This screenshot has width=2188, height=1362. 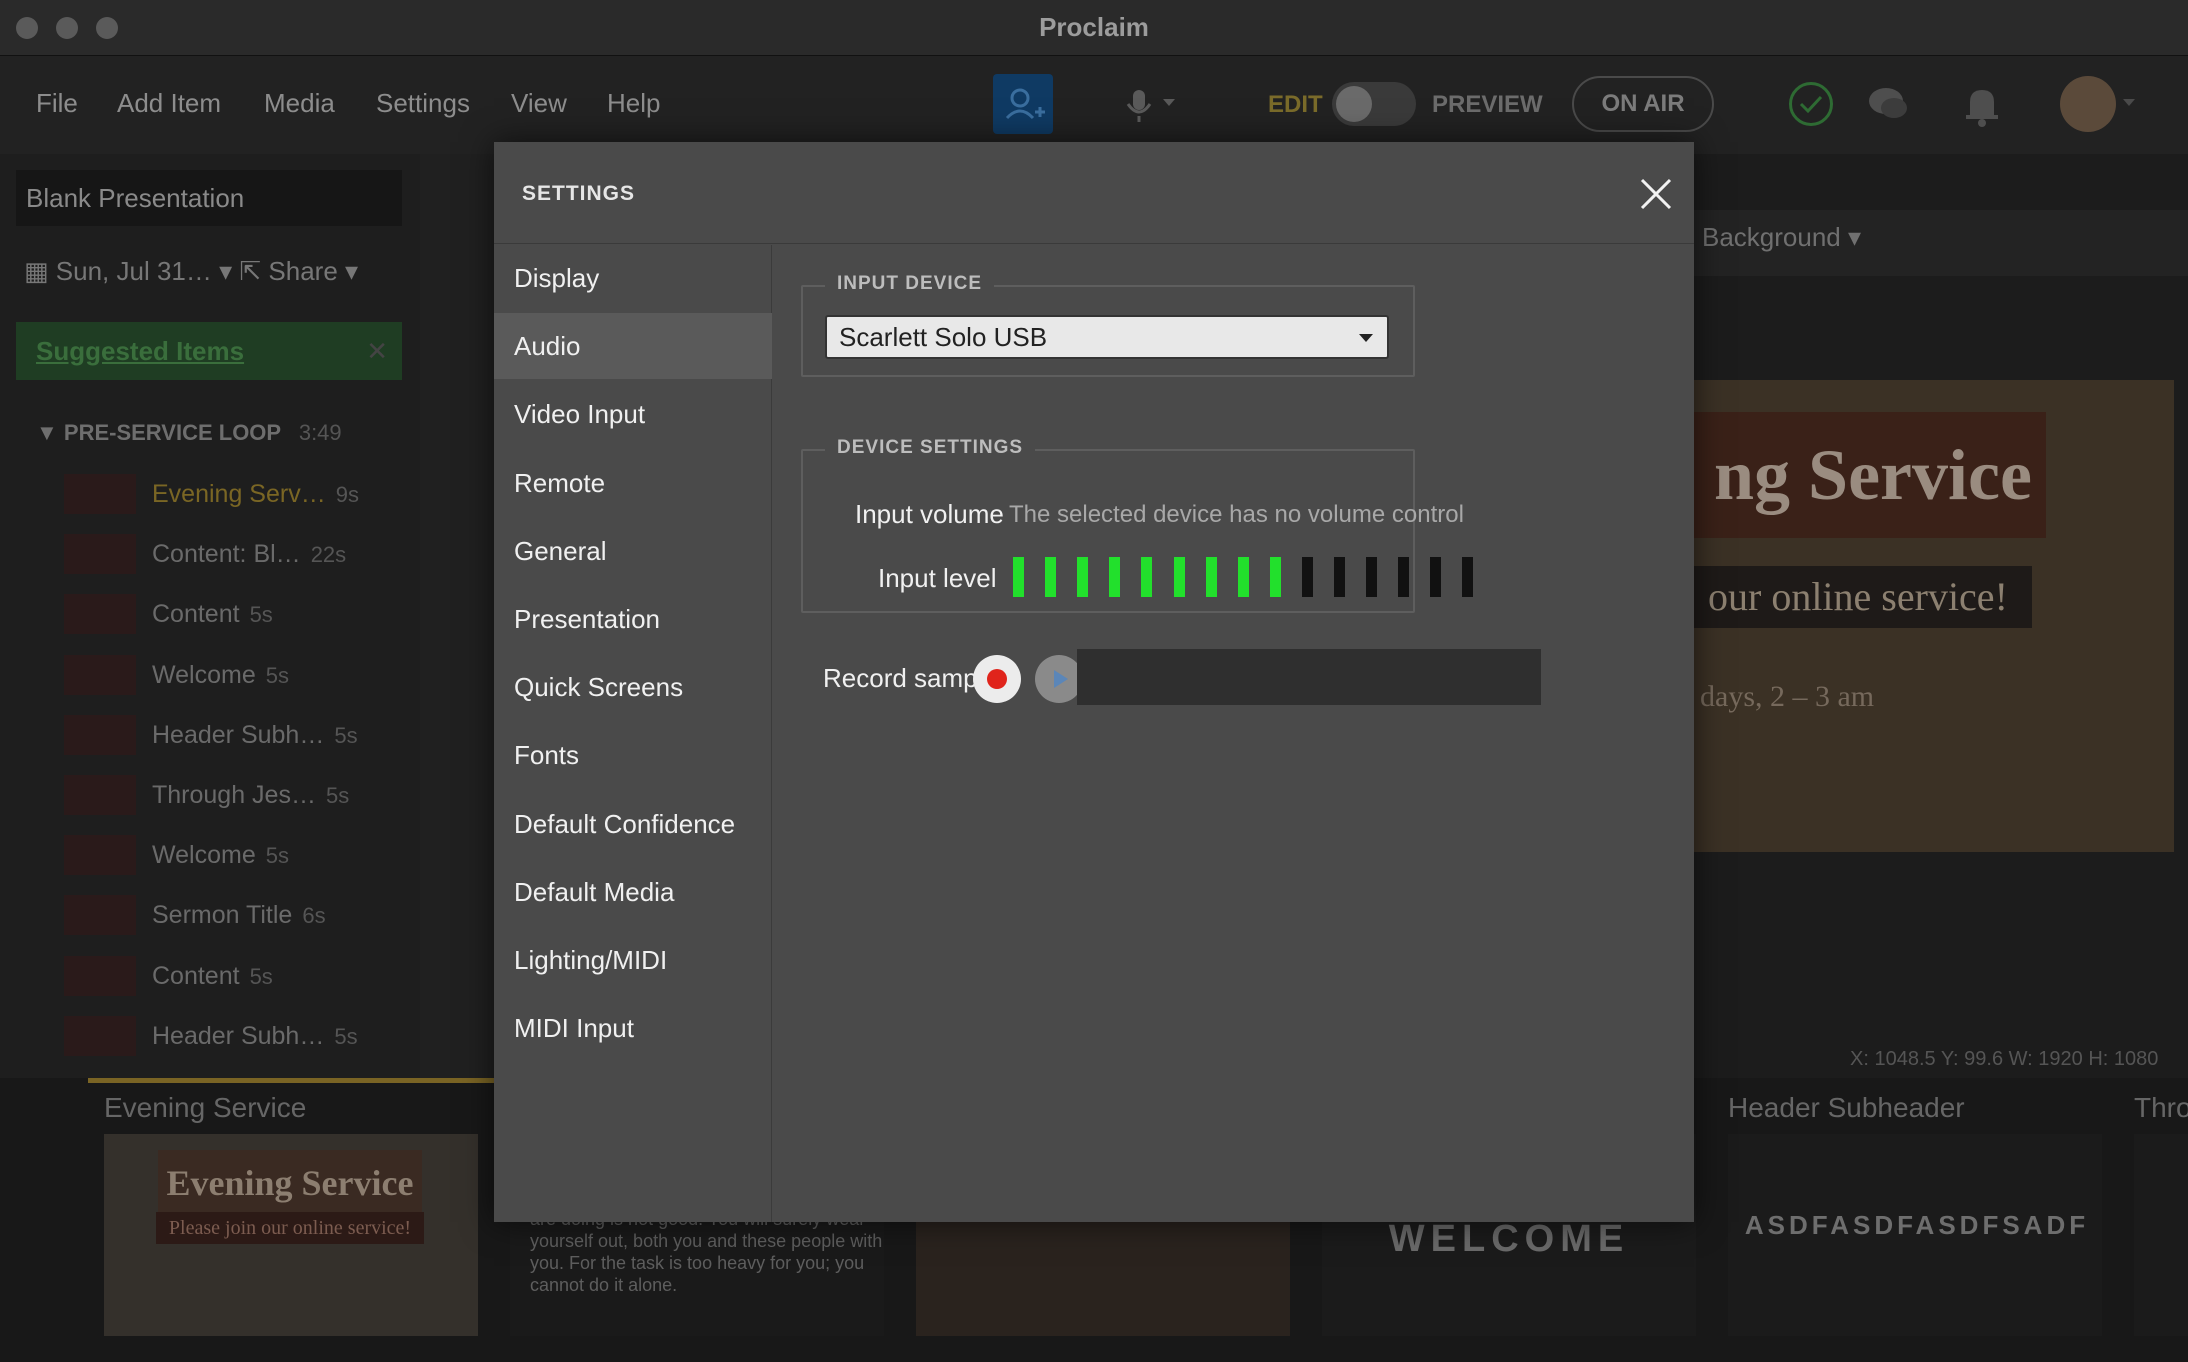 I want to click on preview-label: PREVIEW, so click(x=1487, y=104).